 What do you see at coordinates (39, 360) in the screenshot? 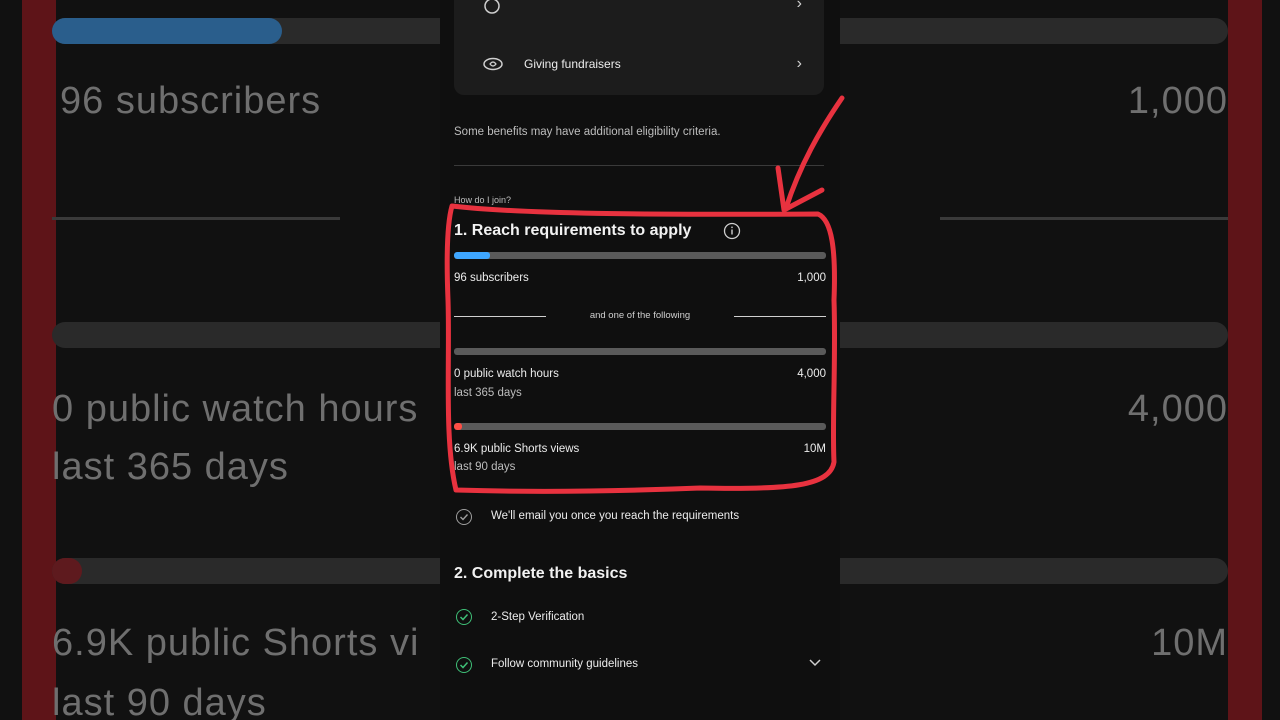
I see `annotation-stroke-left` at bounding box center [39, 360].